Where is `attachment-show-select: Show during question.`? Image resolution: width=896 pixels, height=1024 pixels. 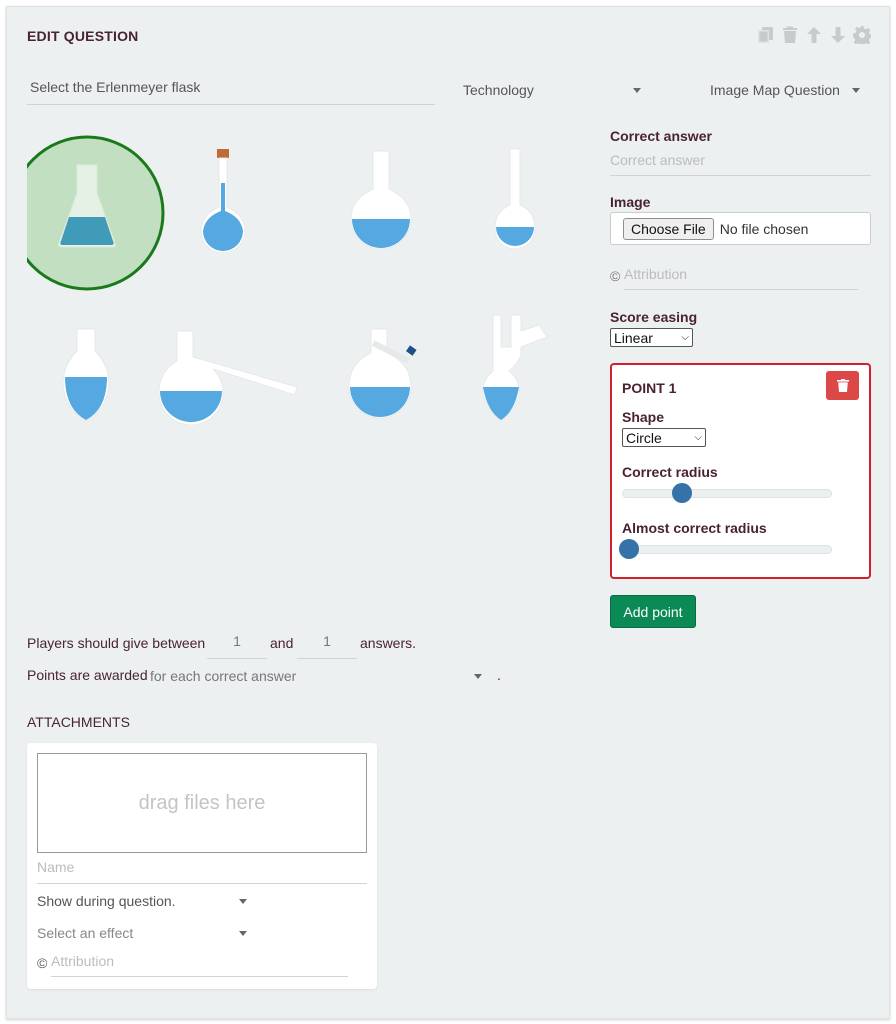 attachment-show-select: Show during question. is located at coordinates (142, 901).